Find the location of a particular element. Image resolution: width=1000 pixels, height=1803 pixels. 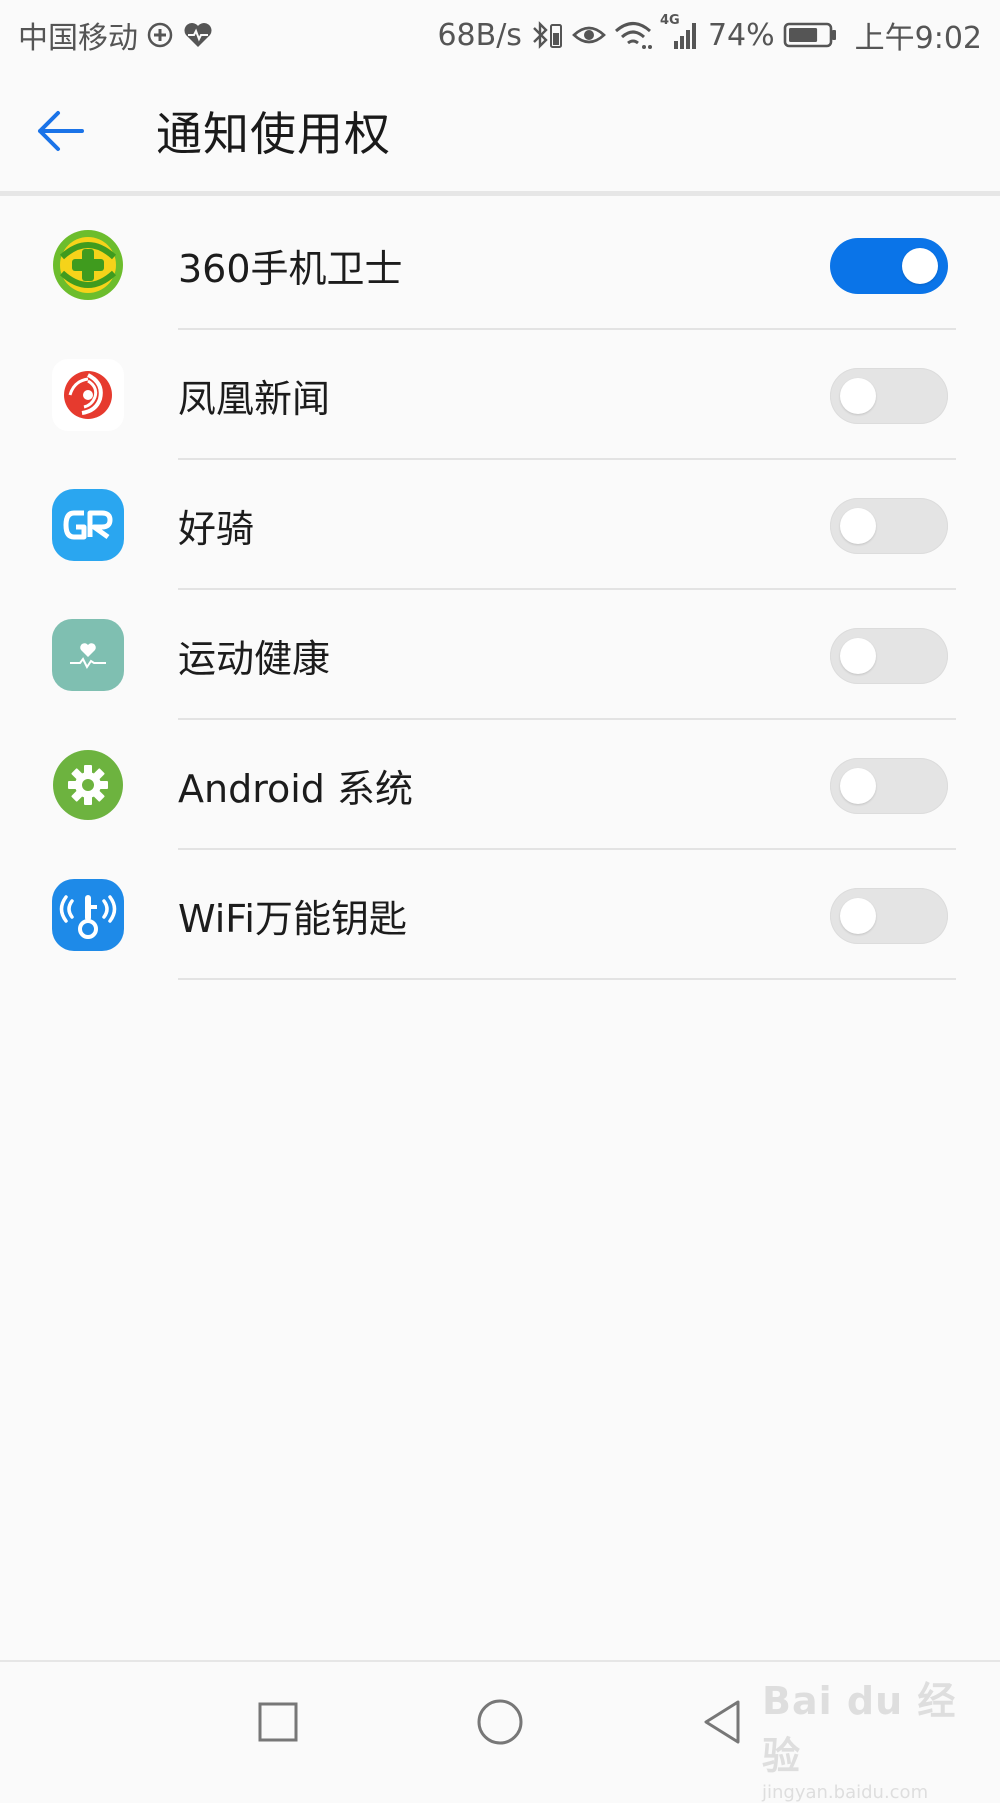

back-button is located at coordinates (60, 130).